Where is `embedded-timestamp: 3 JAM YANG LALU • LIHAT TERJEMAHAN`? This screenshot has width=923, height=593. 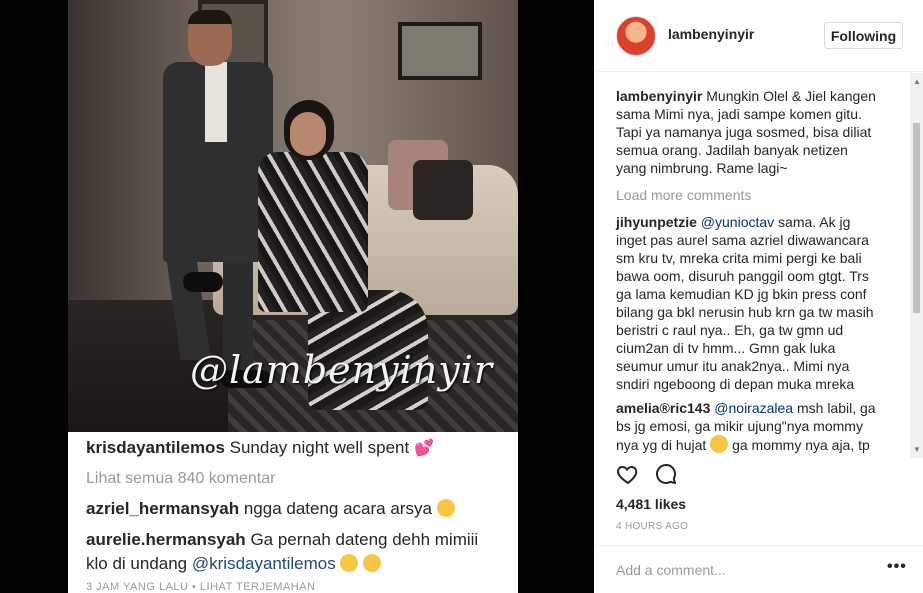 embedded-timestamp: 3 JAM YANG LALU • LIHAT TERJEMAHAN is located at coordinates (201, 587).